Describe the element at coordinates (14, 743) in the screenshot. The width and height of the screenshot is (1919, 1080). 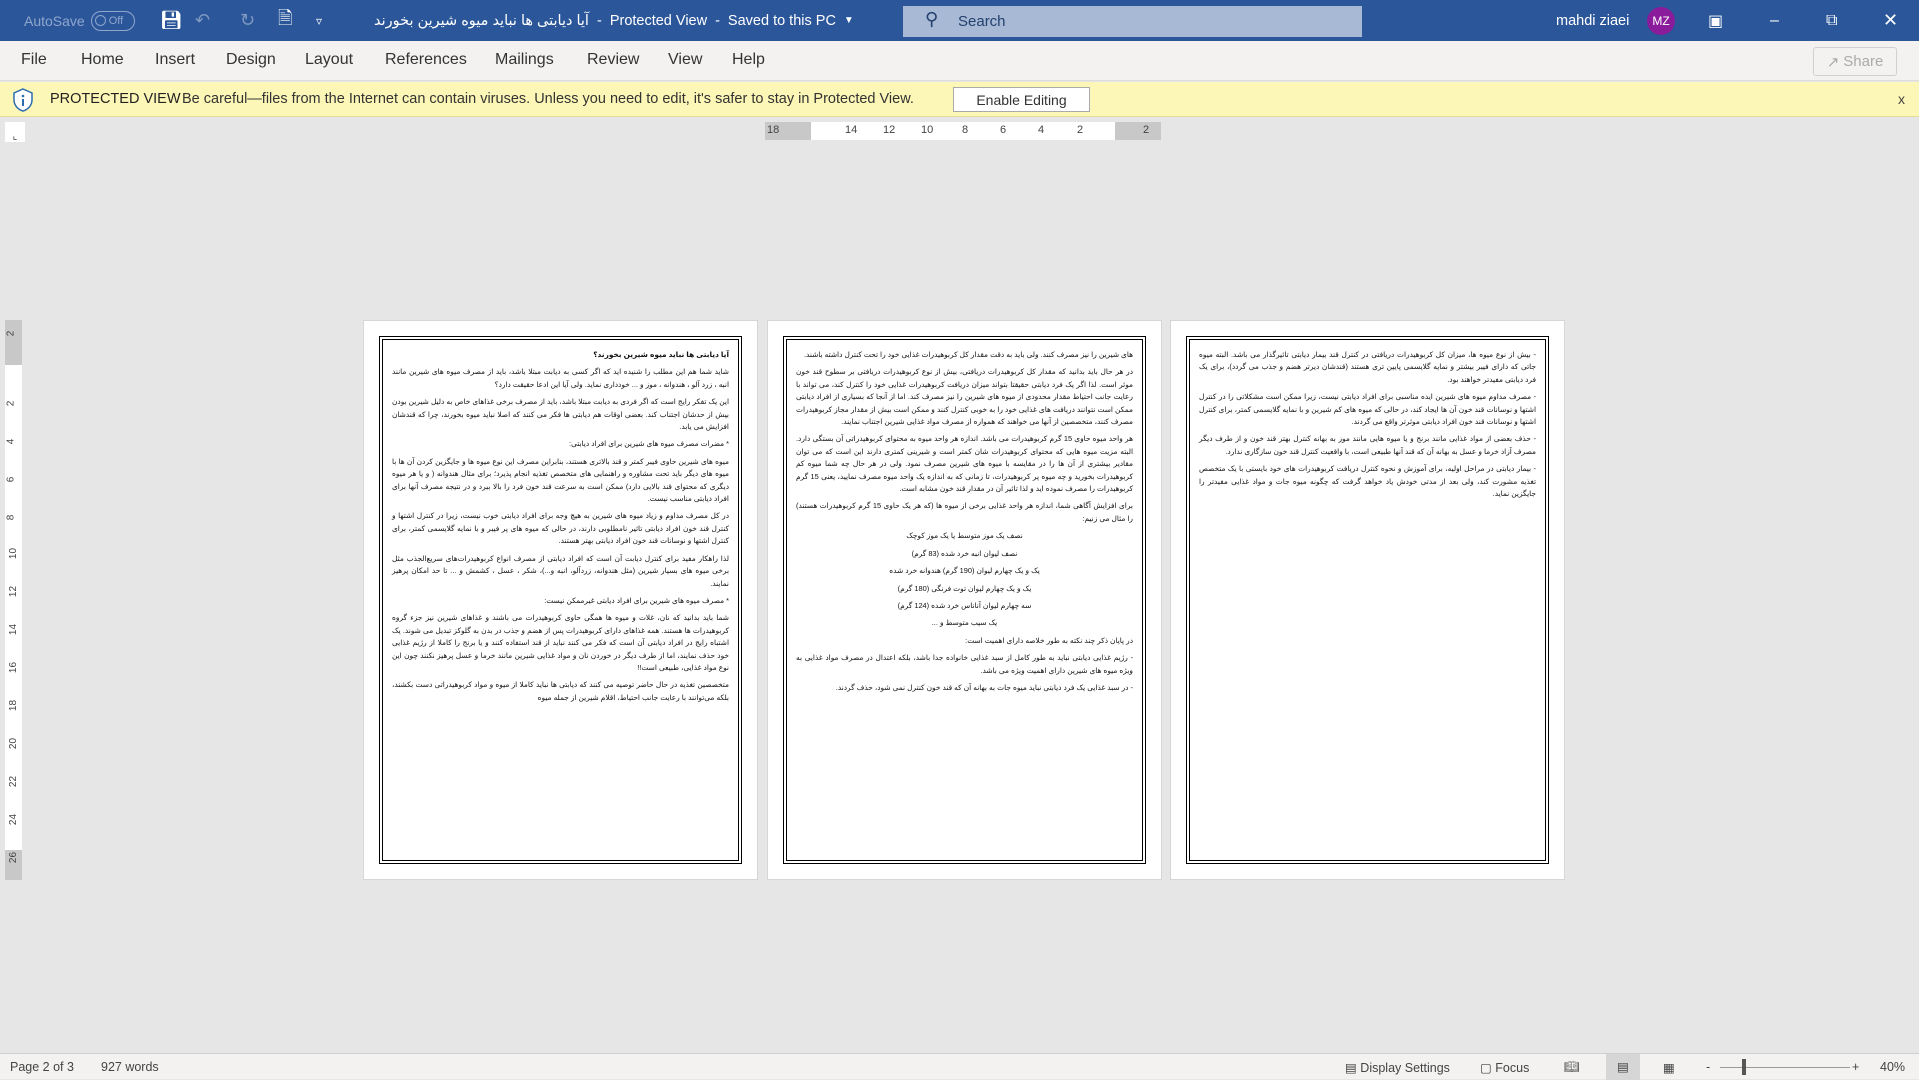
I see `ruler-tick: 20` at that location.